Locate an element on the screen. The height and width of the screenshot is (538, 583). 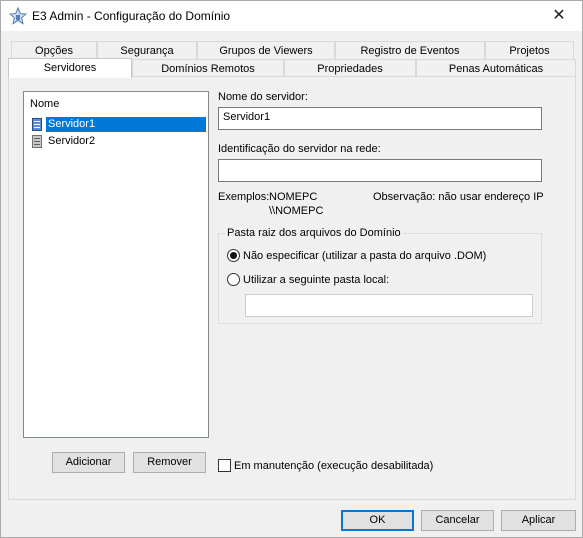
cancel-button: Cancelar is located at coordinates (457, 520).